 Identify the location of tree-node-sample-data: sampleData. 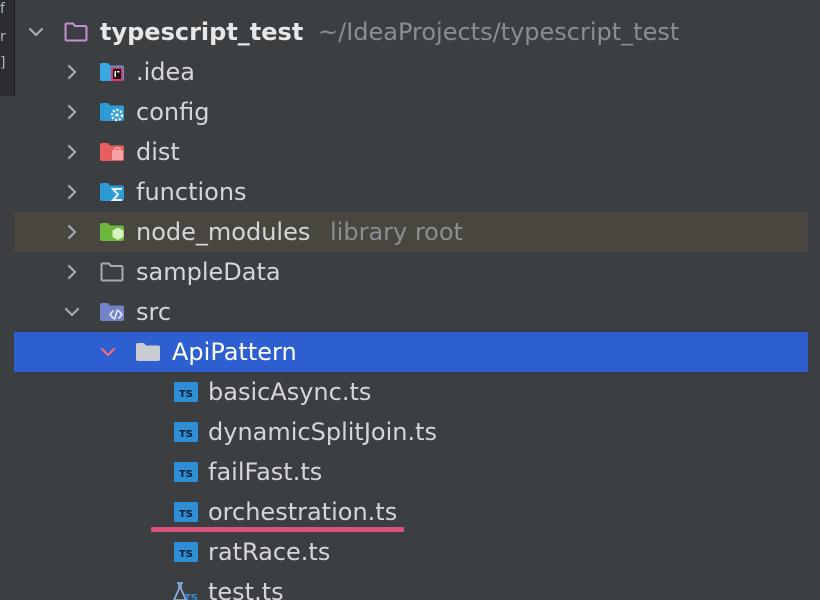
(411, 272).